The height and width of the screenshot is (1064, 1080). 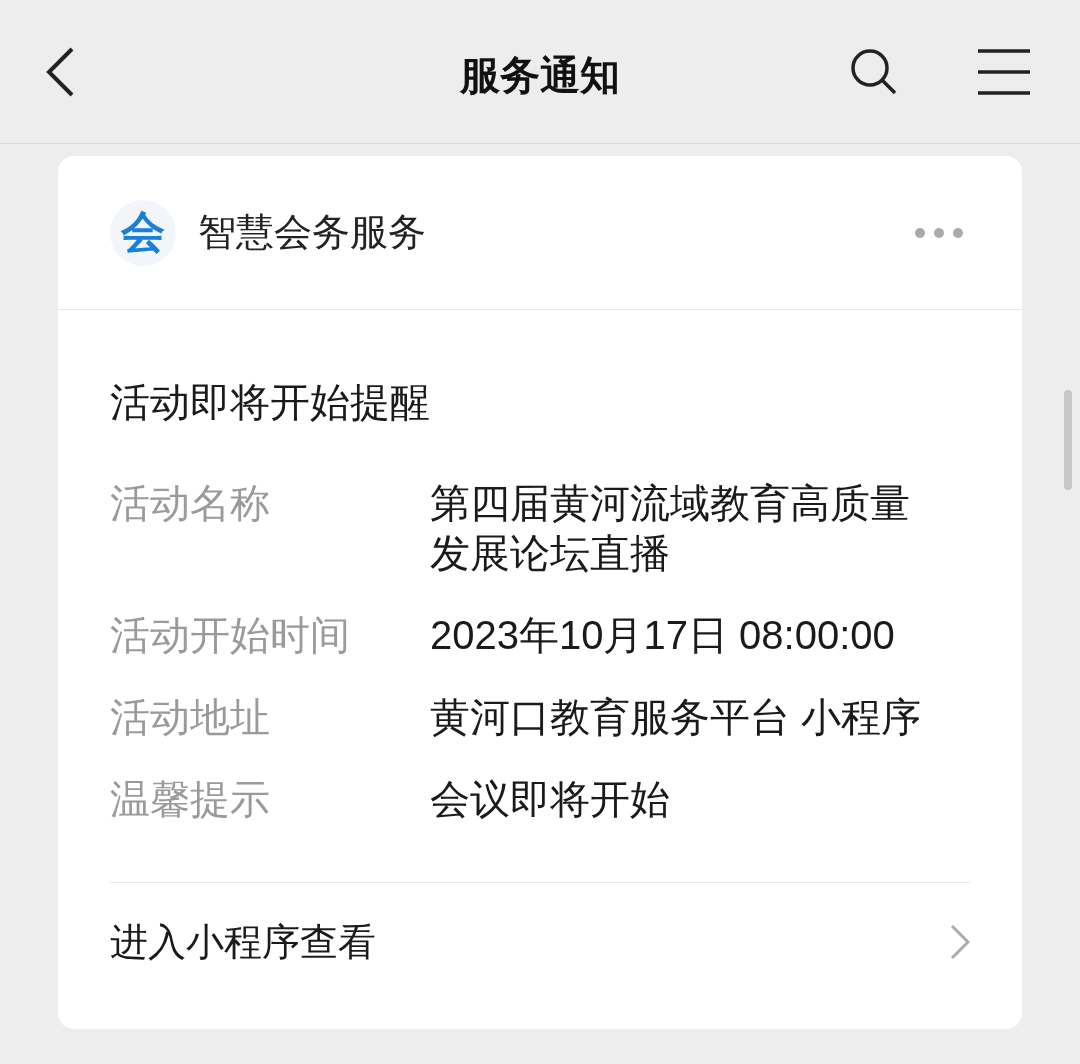 I want to click on service-name: 智慧会务服务, so click(x=312, y=232).